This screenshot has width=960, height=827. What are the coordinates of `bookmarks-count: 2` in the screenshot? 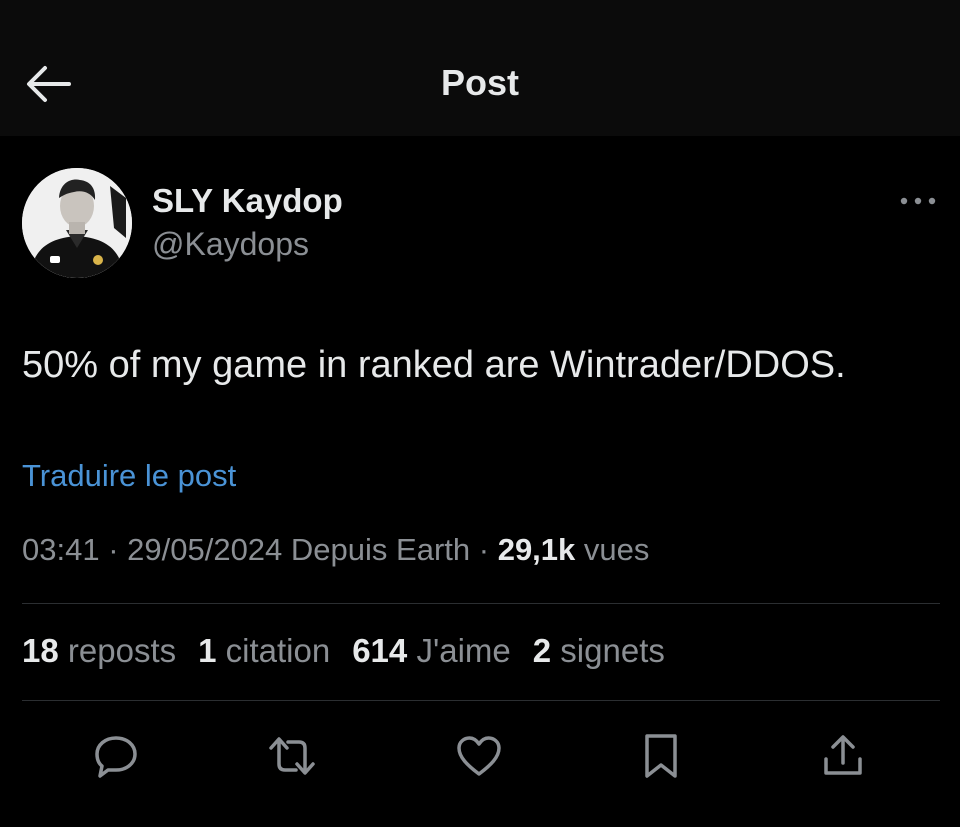 It's located at (542, 650).